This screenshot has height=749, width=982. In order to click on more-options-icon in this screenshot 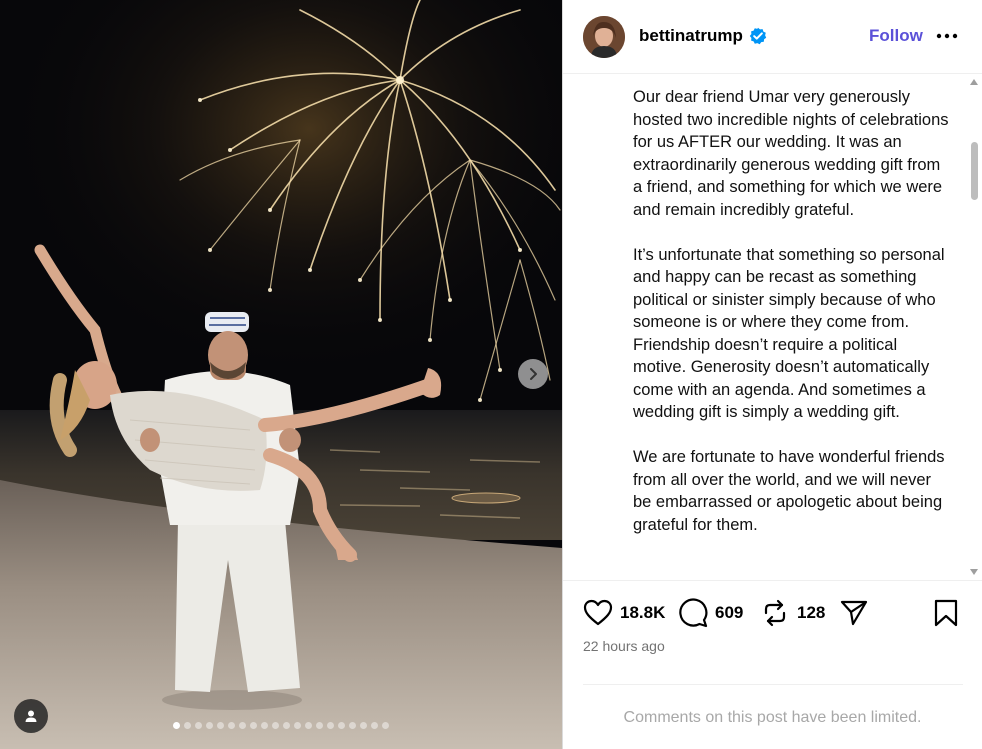, I will do `click(947, 36)`.